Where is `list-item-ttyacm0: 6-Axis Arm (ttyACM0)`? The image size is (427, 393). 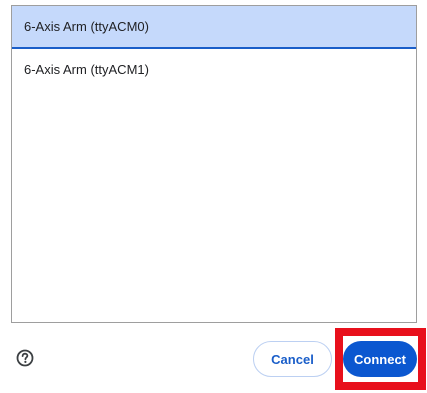
list-item-ttyacm0: 6-Axis Arm (ttyACM0) is located at coordinates (214, 27).